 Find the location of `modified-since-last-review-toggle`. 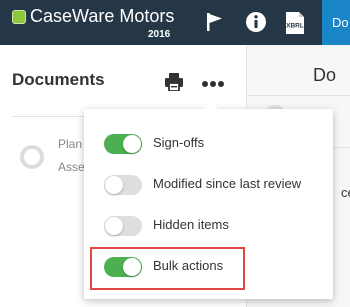

modified-since-last-review-toggle is located at coordinates (123, 185).